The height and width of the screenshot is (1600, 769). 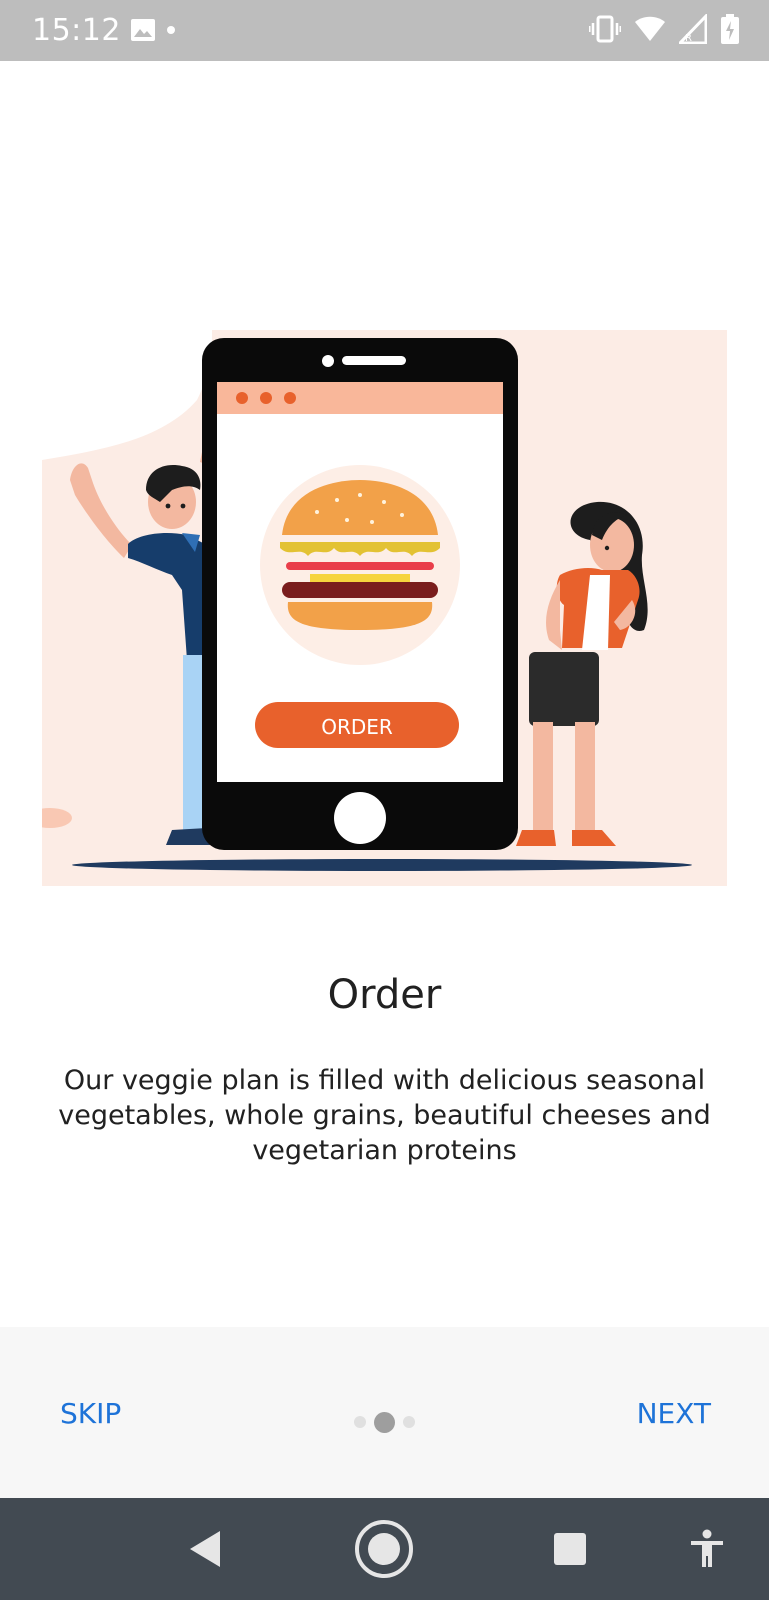 I want to click on status-right-icons: R, so click(x=664, y=29).